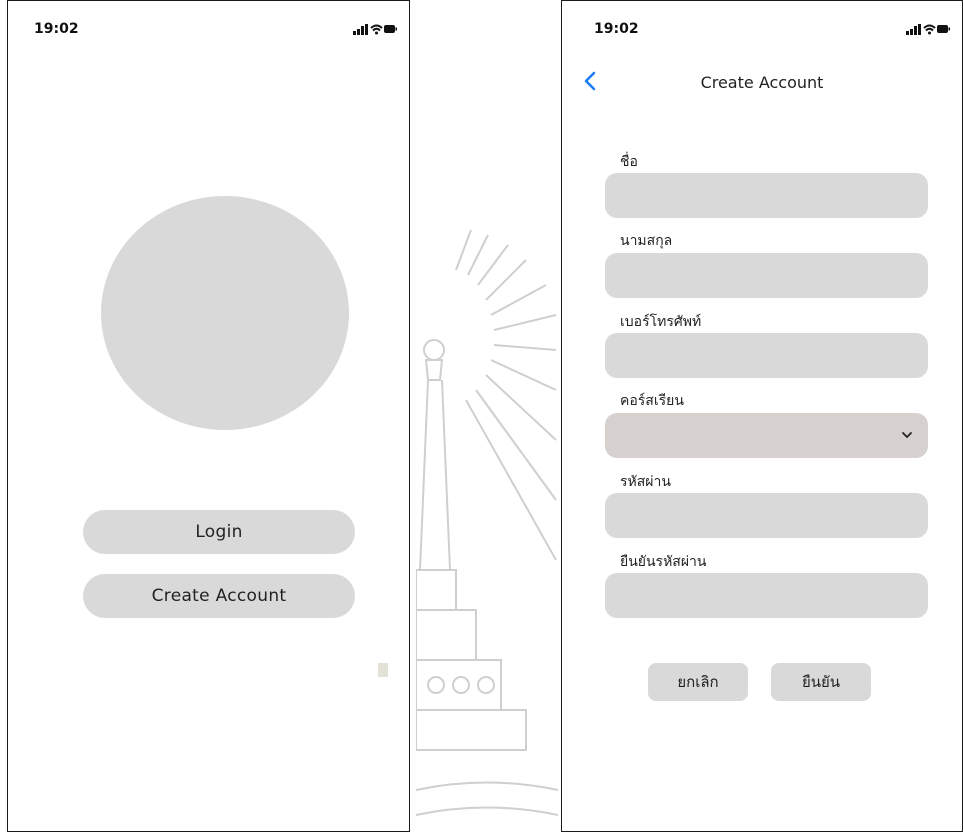 Image resolution: width=963 pixels, height=832 pixels. What do you see at coordinates (766, 515) in the screenshot?
I see `password-field` at bounding box center [766, 515].